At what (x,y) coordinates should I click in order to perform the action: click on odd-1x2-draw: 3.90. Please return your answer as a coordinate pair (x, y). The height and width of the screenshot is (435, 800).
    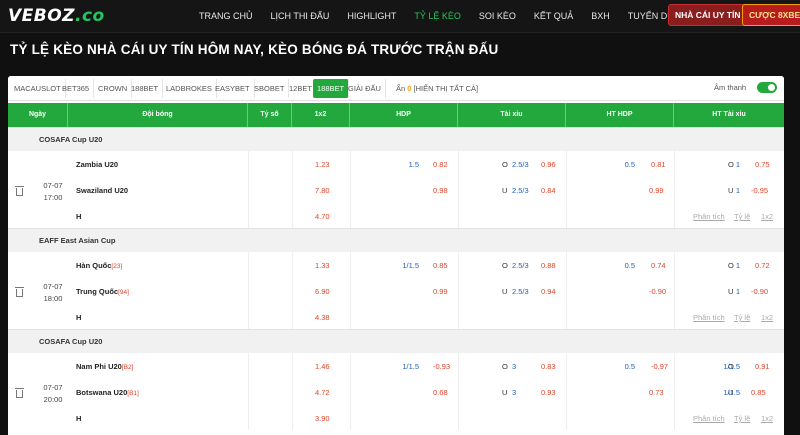
    Looking at the image, I should click on (322, 418).